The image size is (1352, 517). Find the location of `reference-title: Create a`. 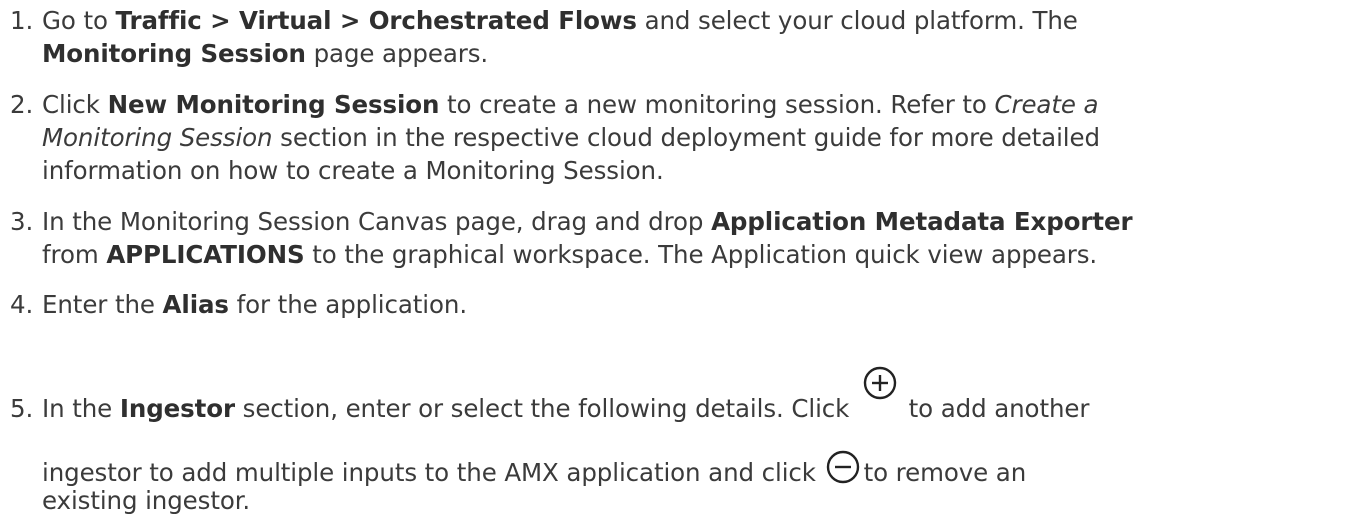

reference-title: Create a is located at coordinates (1046, 104).